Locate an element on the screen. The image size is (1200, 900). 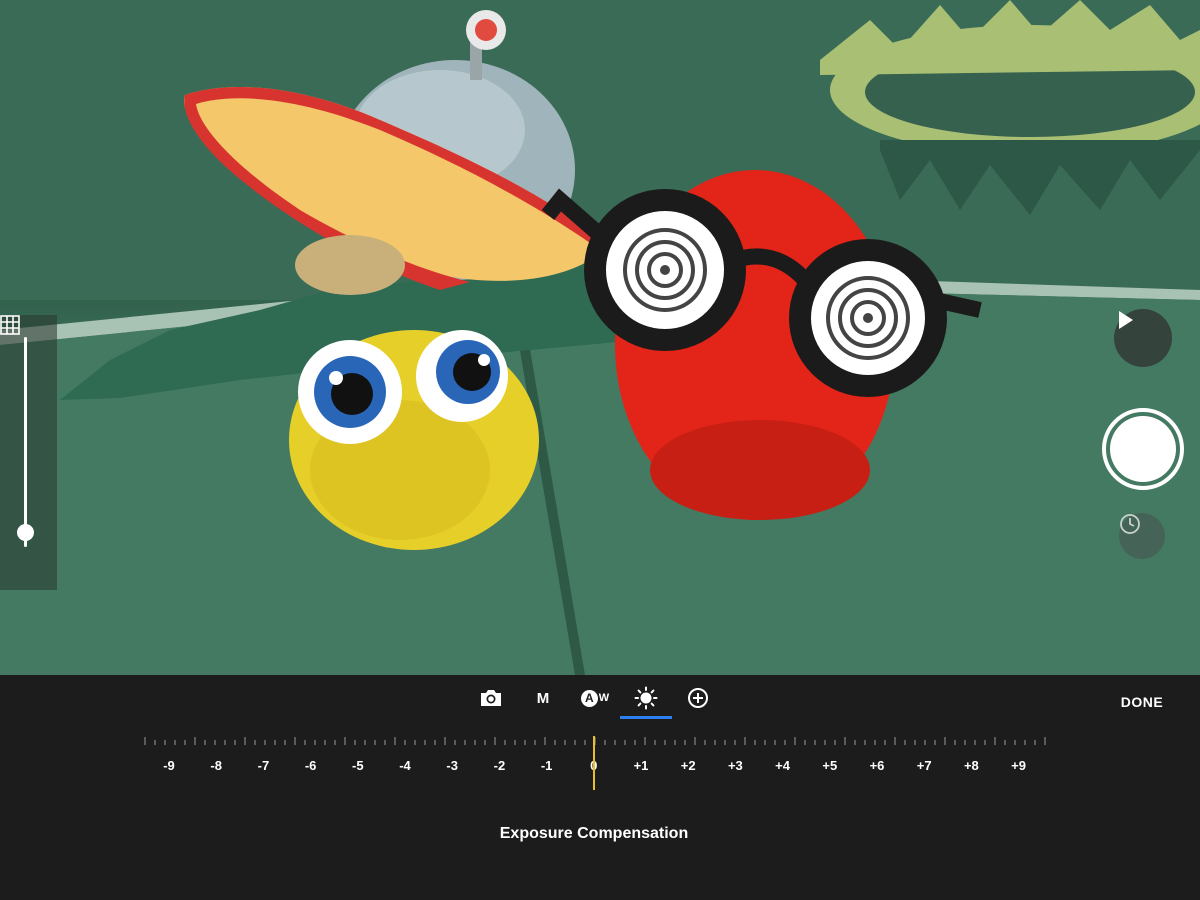
exposure-ticks is located at coordinates (595, 741).